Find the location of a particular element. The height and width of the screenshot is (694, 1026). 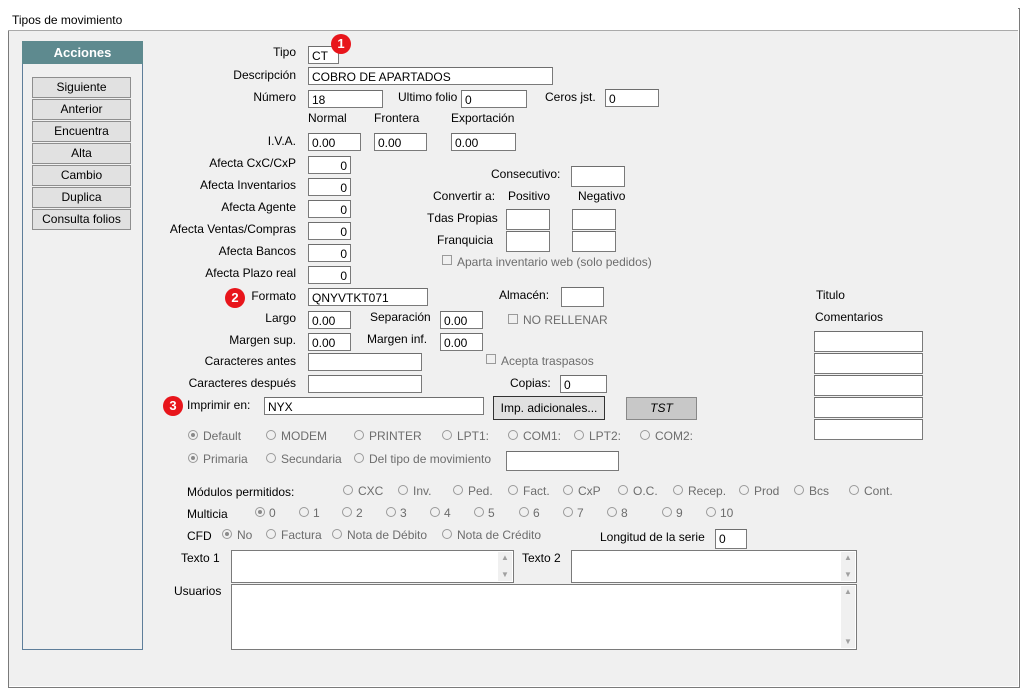

numero-field: 18 is located at coordinates (345, 99).